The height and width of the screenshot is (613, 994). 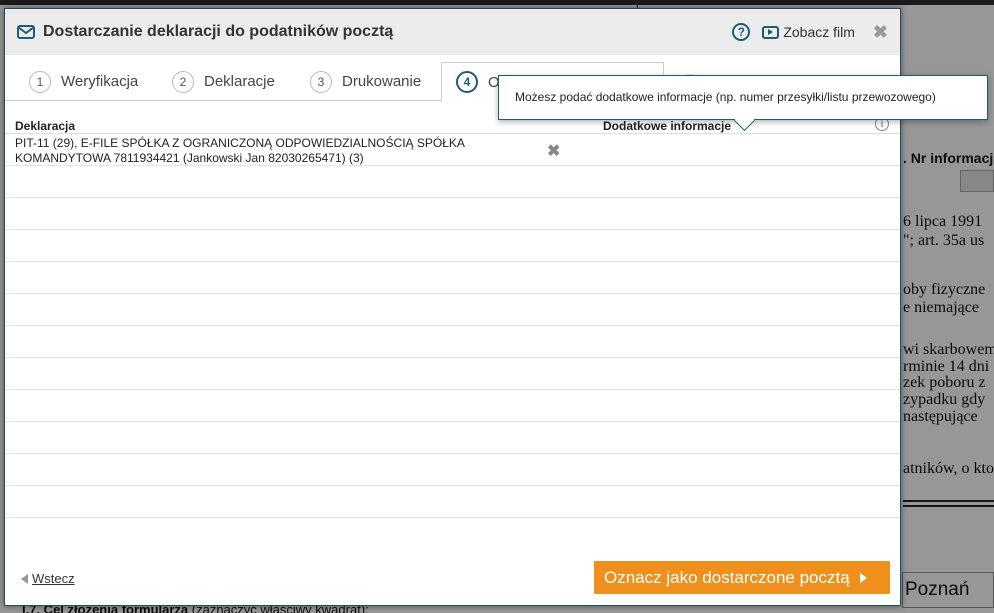 I want to click on tab-verification: 1 Weryfikacja, so click(x=83, y=81).